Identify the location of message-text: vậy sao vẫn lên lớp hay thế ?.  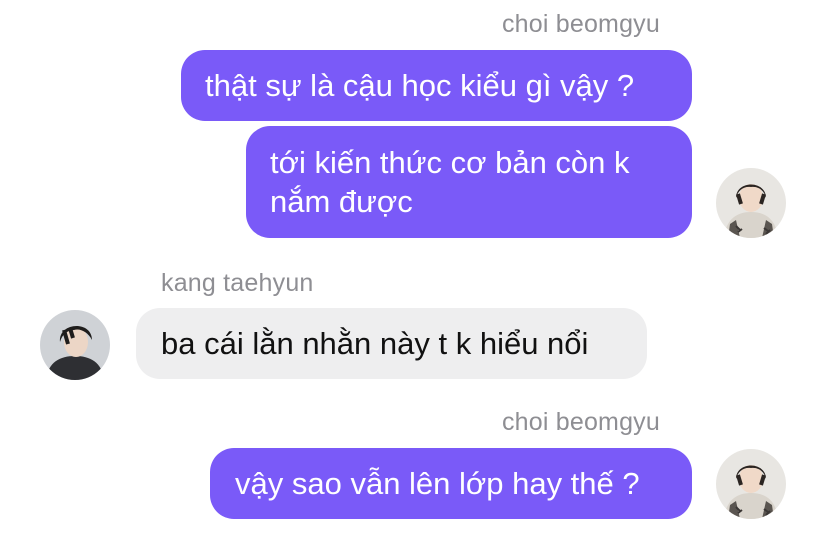
(437, 483).